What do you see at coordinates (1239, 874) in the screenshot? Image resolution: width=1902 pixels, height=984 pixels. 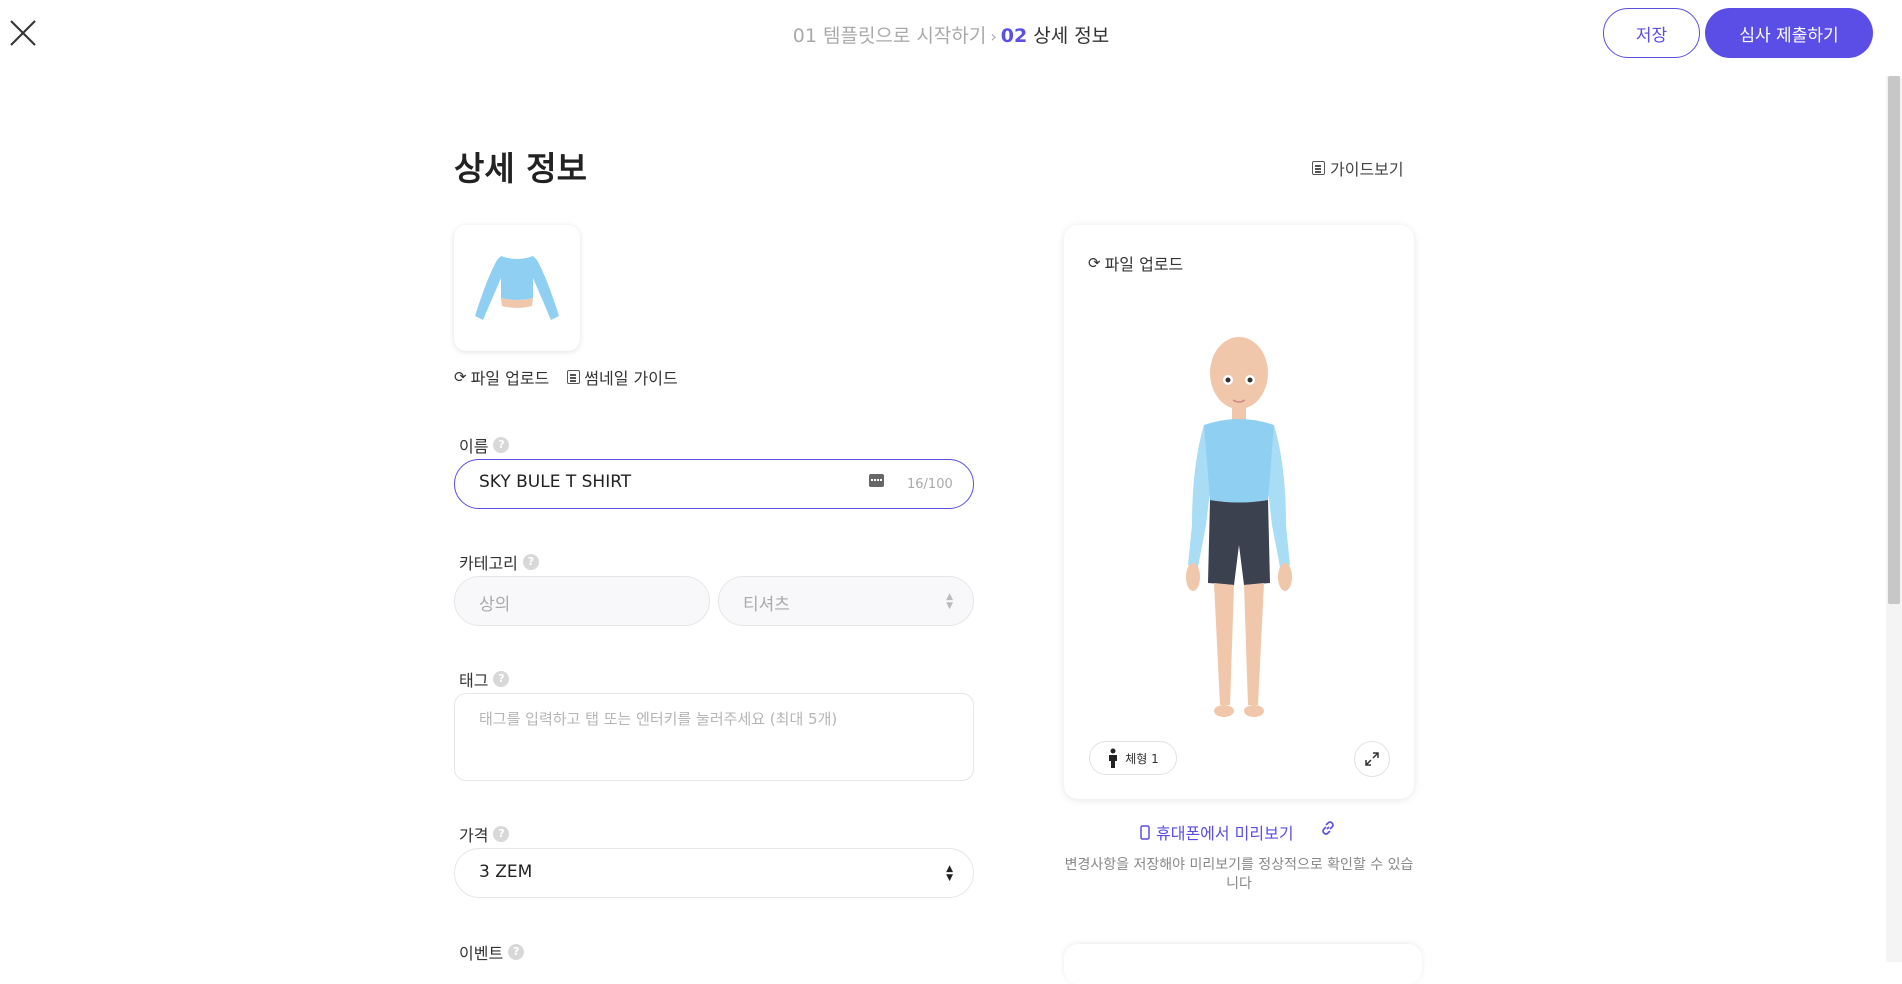 I see `preview-notice: 변경사항을 저장해야 미리보기를 정상적으로 확인할 수 있습니다` at bounding box center [1239, 874].